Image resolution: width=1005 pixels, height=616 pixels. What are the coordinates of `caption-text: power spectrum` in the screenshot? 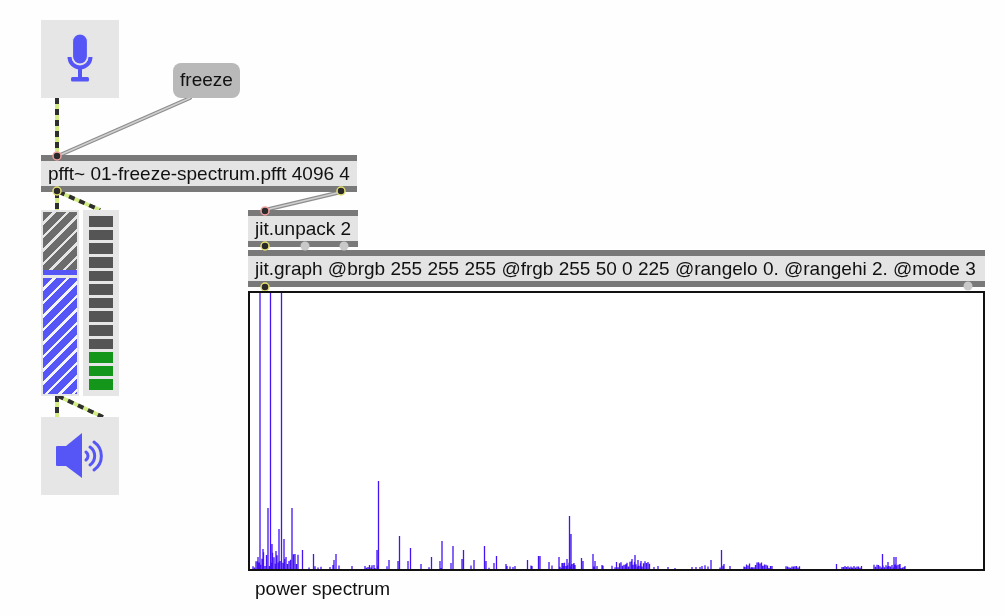 It's located at (323, 589).